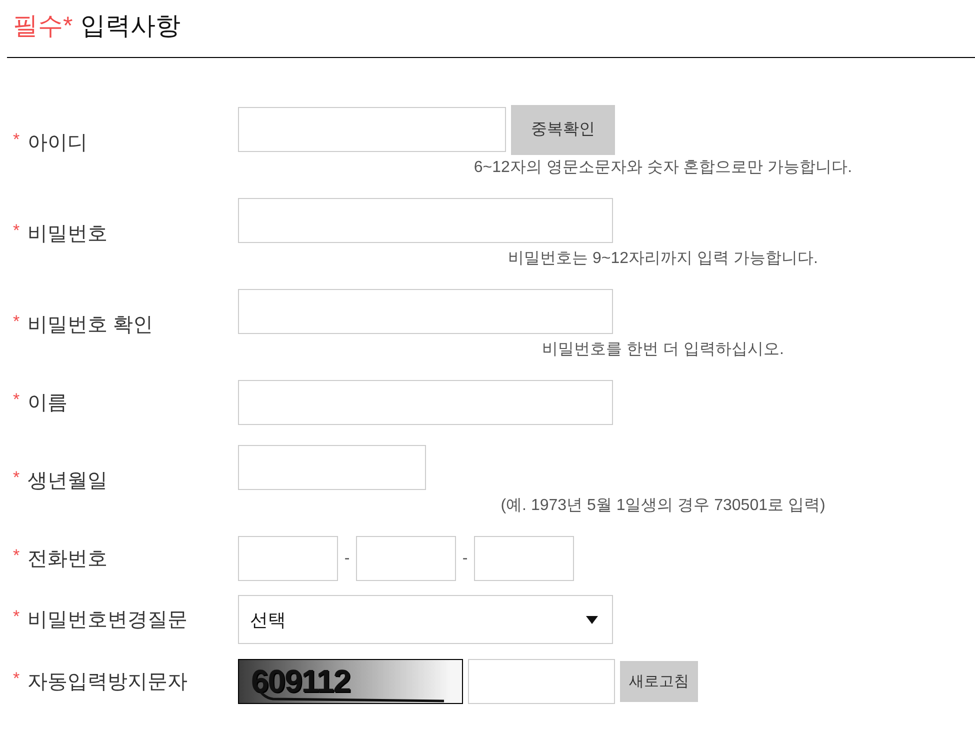 This screenshot has height=740, width=975. I want to click on hint-text: 6~12자의 영문소문자와 숫자 혼합으로만 가능합니다., so click(663, 168).